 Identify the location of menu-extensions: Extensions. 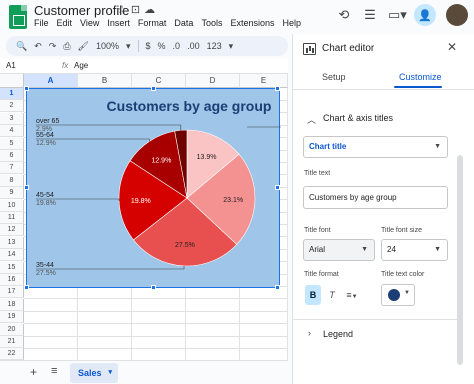
(252, 23).